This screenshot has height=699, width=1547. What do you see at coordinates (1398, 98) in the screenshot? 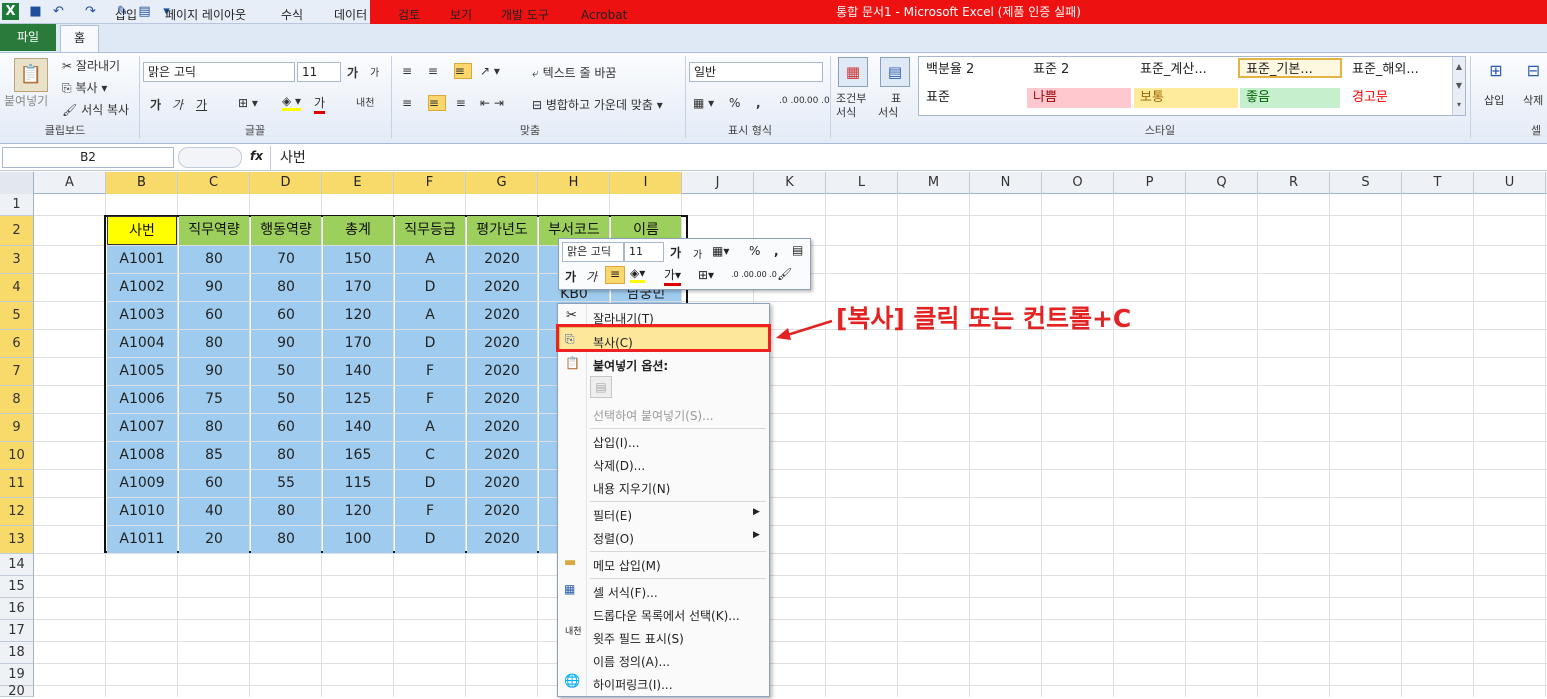
I see `style-warning: 경고문` at bounding box center [1398, 98].